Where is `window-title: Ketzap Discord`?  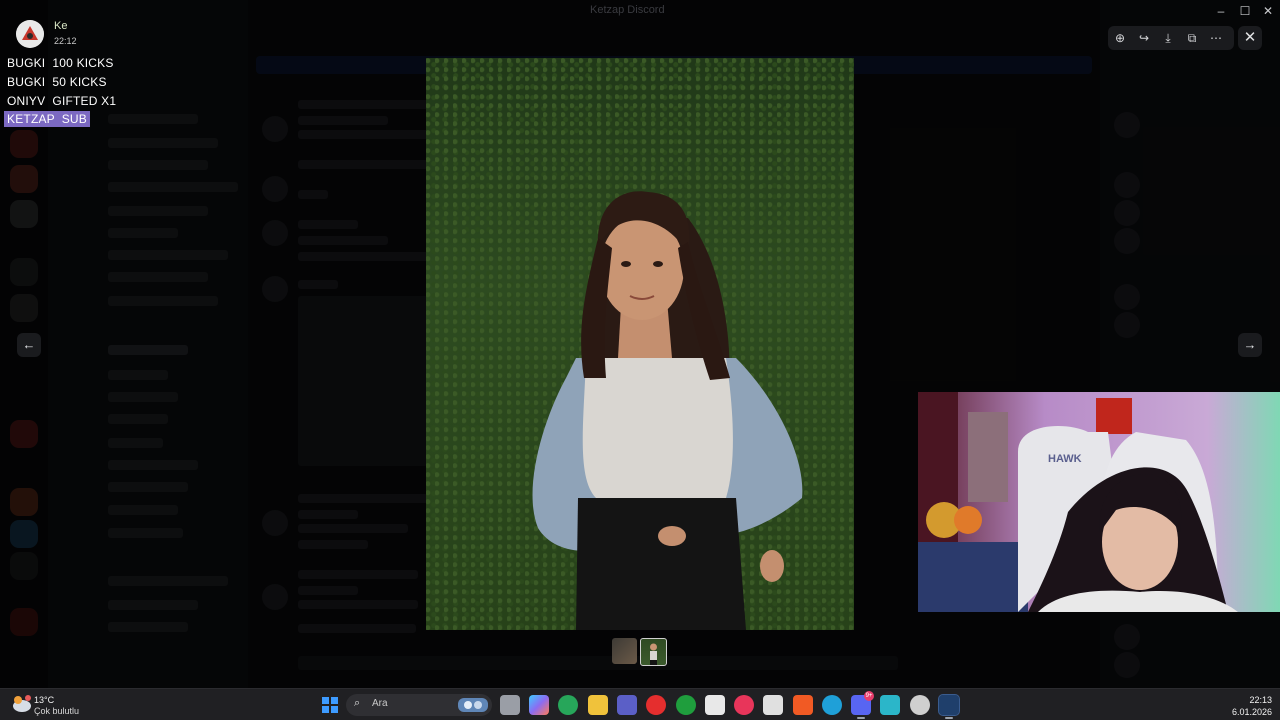
window-title: Ketzap Discord is located at coordinates (627, 10).